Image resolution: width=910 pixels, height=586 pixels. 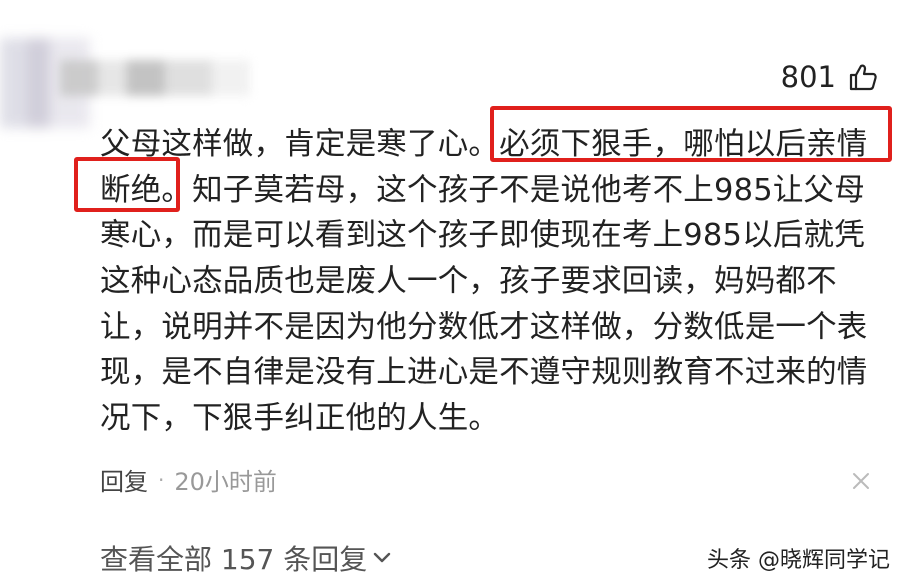 What do you see at coordinates (468, 282) in the screenshot?
I see `comment-line: 这种心态品质也是废人一个，孩子要求回读，妈妈都不` at bounding box center [468, 282].